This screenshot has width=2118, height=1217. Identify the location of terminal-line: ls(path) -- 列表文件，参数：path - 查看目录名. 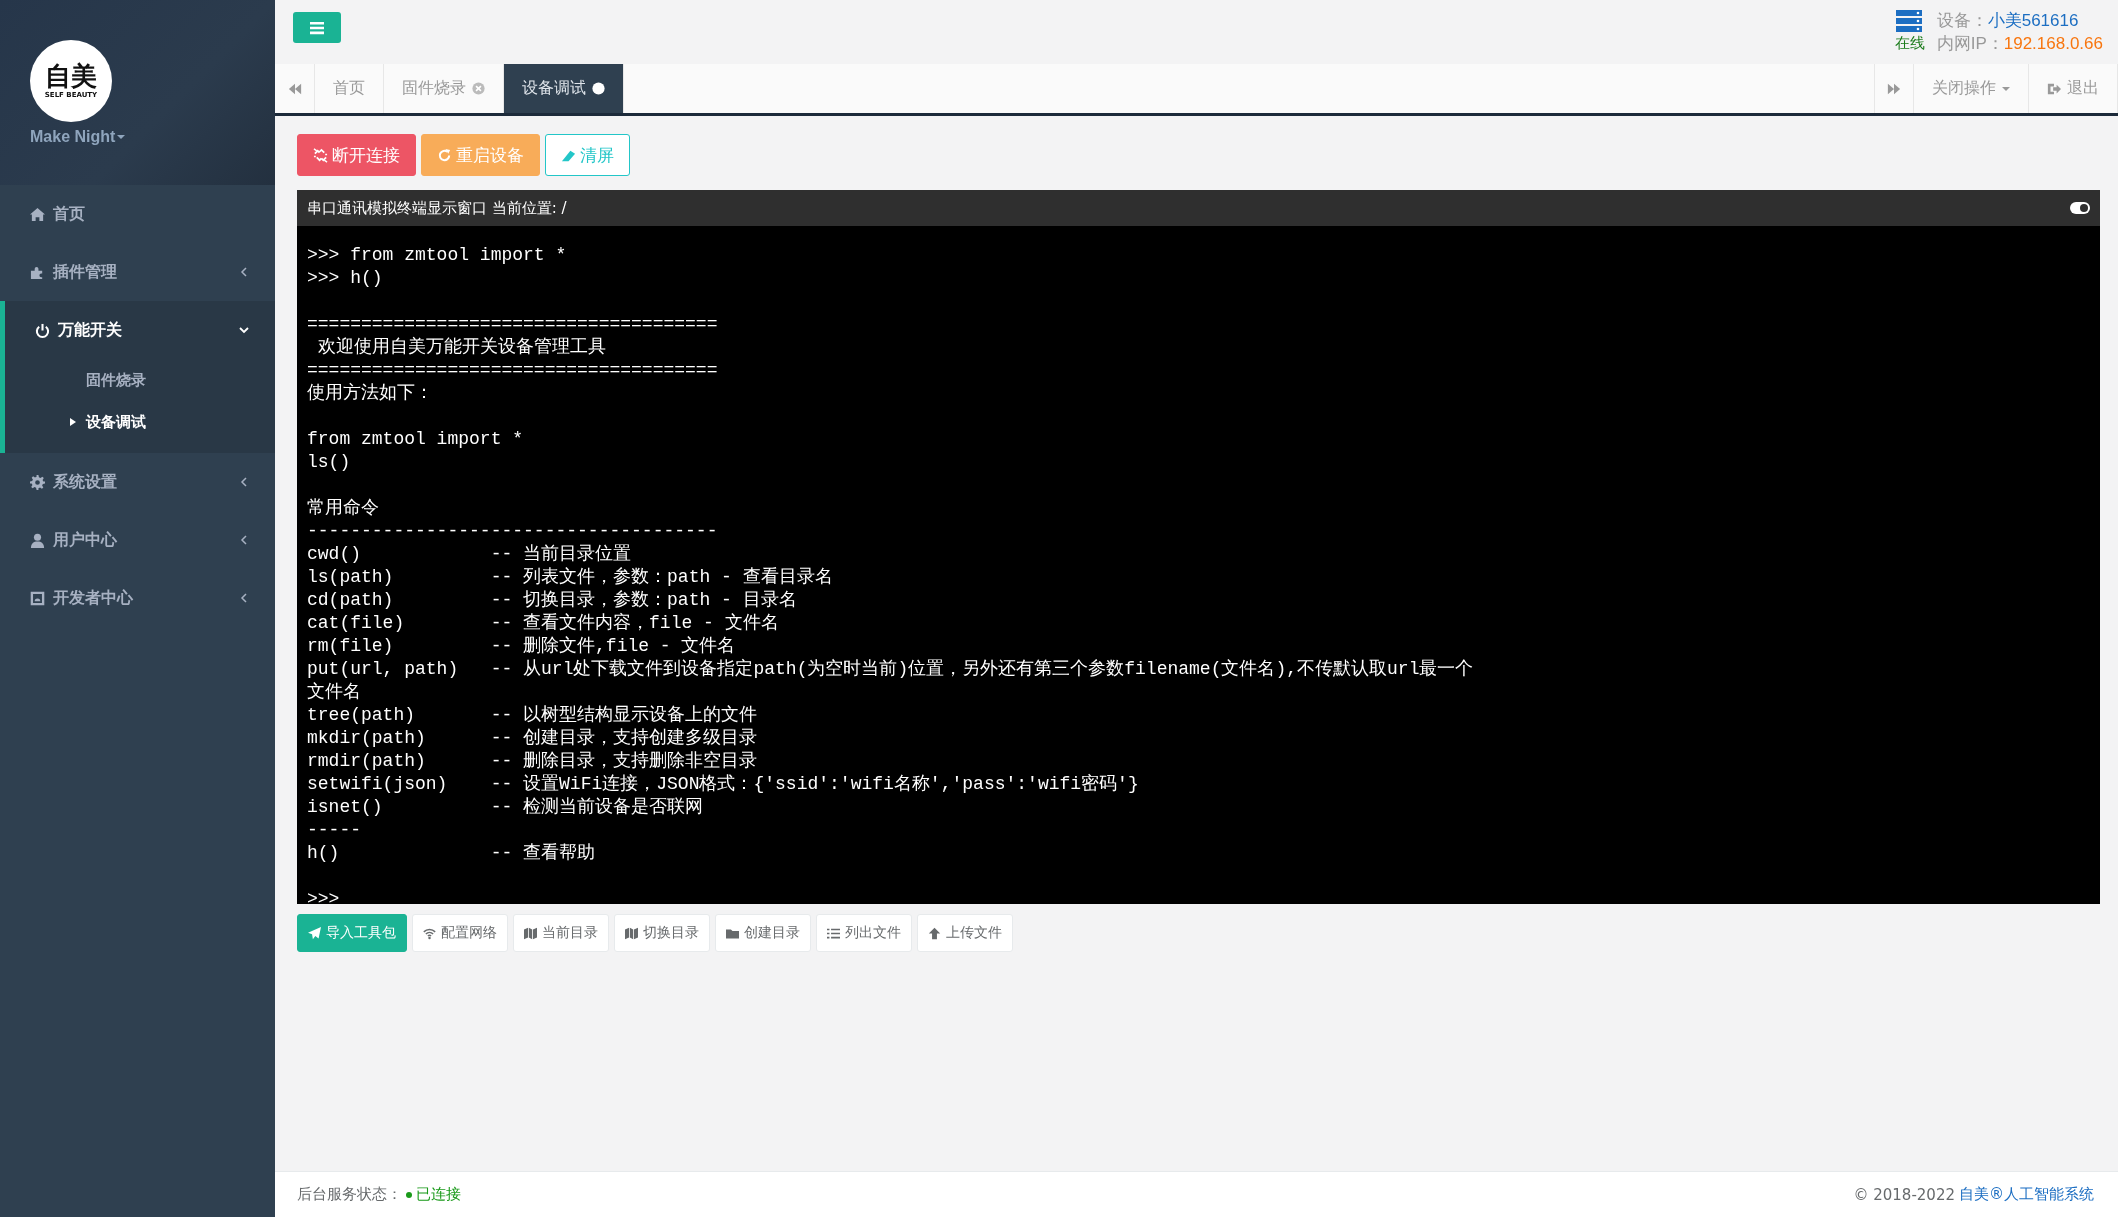
(570, 577).